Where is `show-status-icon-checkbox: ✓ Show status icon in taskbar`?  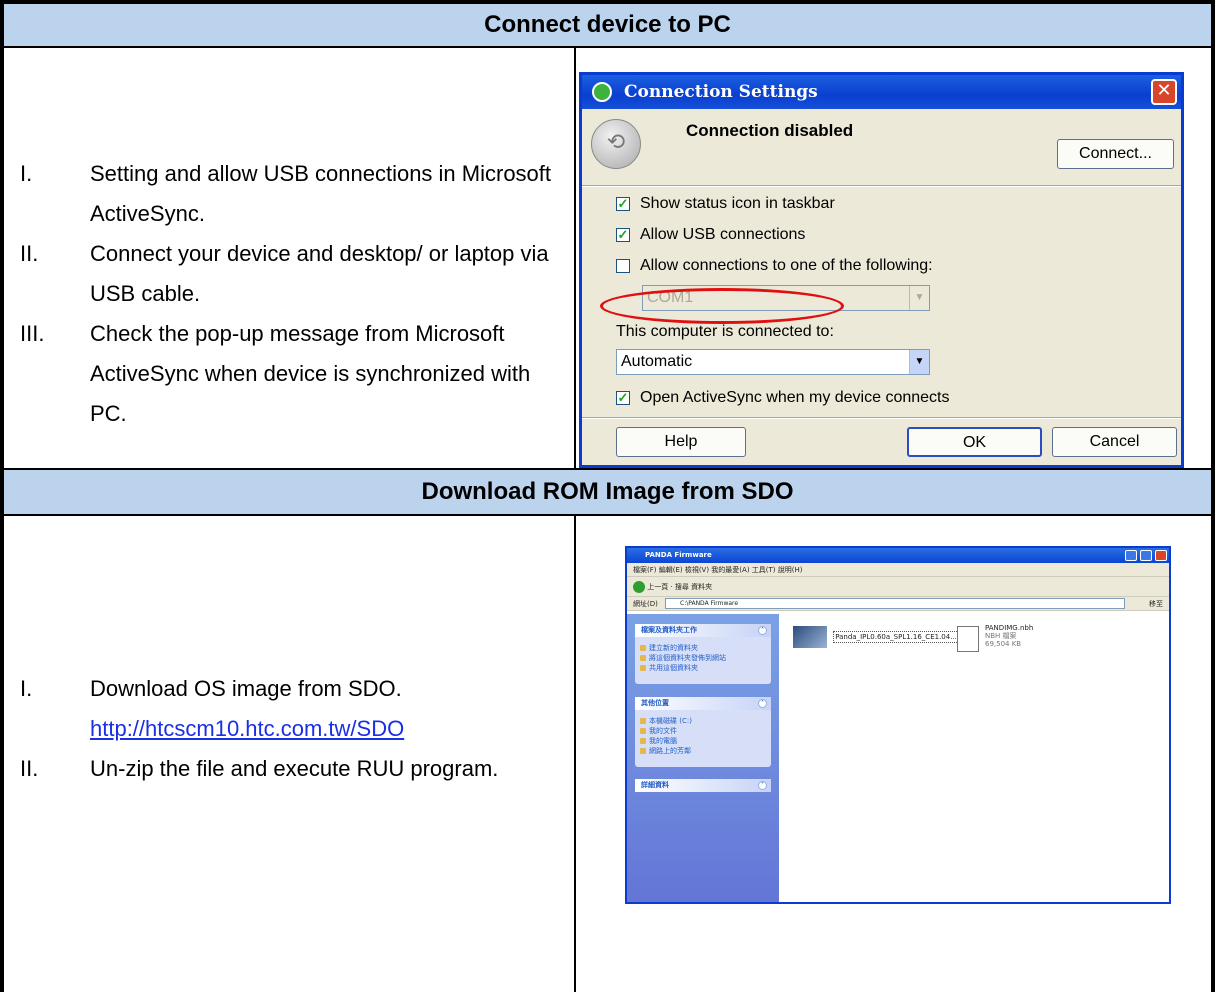
show-status-icon-checkbox: ✓ Show status icon in taskbar is located at coordinates (725, 204).